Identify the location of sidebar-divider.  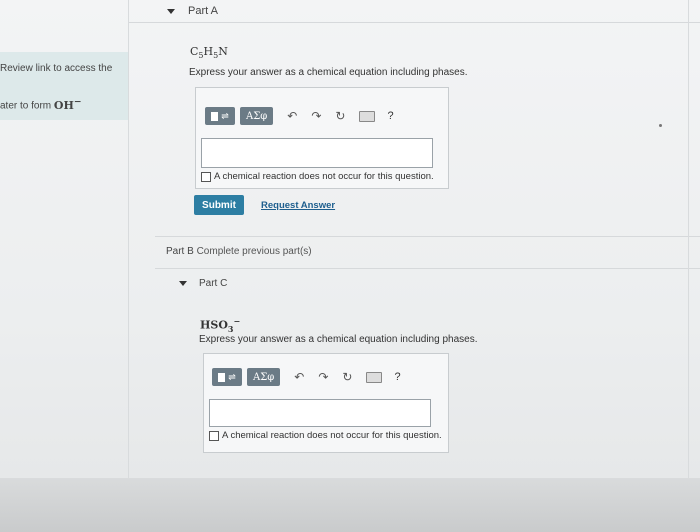
(128, 239).